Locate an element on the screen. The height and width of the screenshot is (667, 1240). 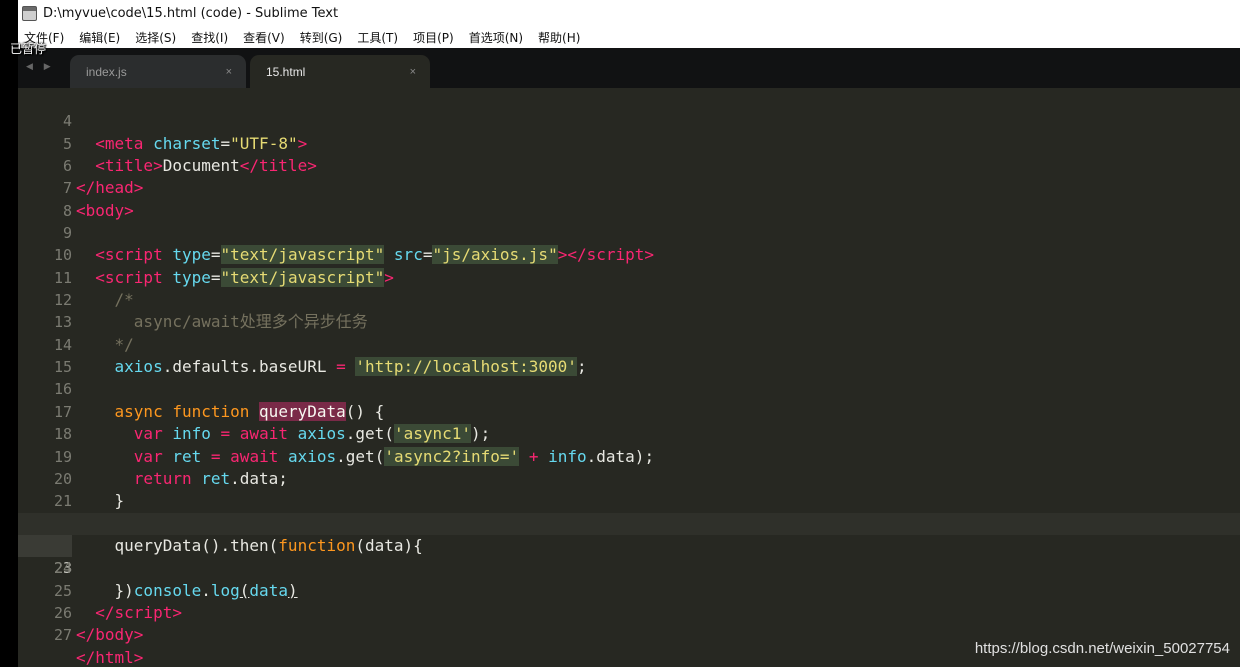
code-line-current: 23 console.log(data) is located at coordinates (629, 556).